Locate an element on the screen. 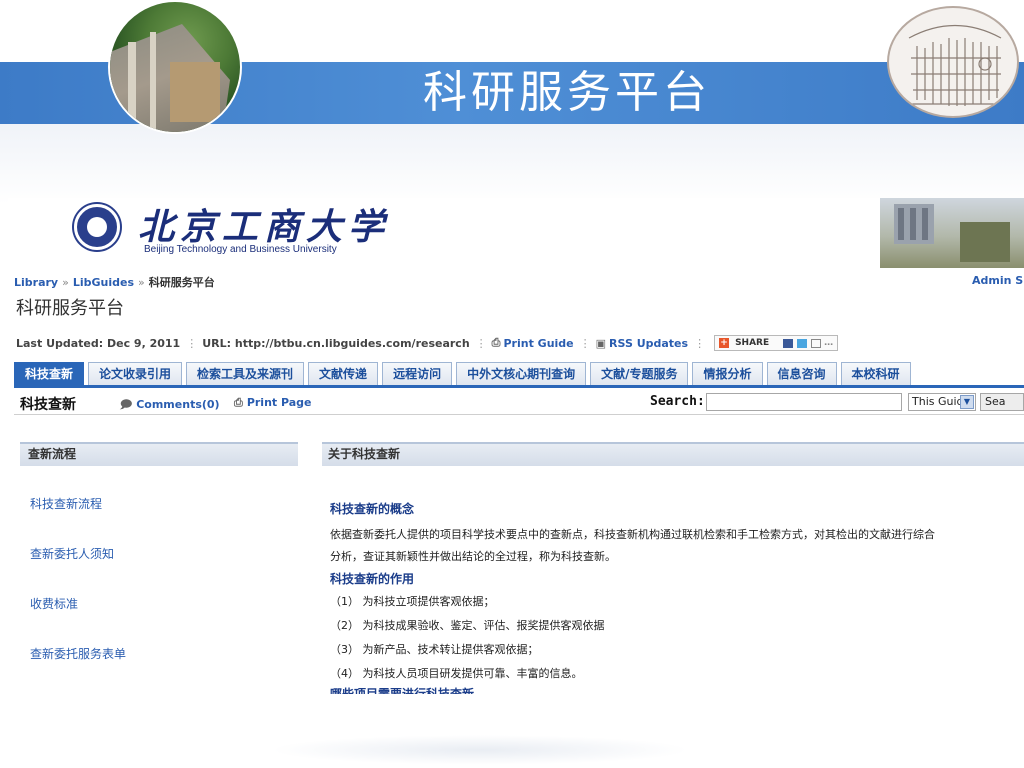  search-label: Search: is located at coordinates (677, 401).